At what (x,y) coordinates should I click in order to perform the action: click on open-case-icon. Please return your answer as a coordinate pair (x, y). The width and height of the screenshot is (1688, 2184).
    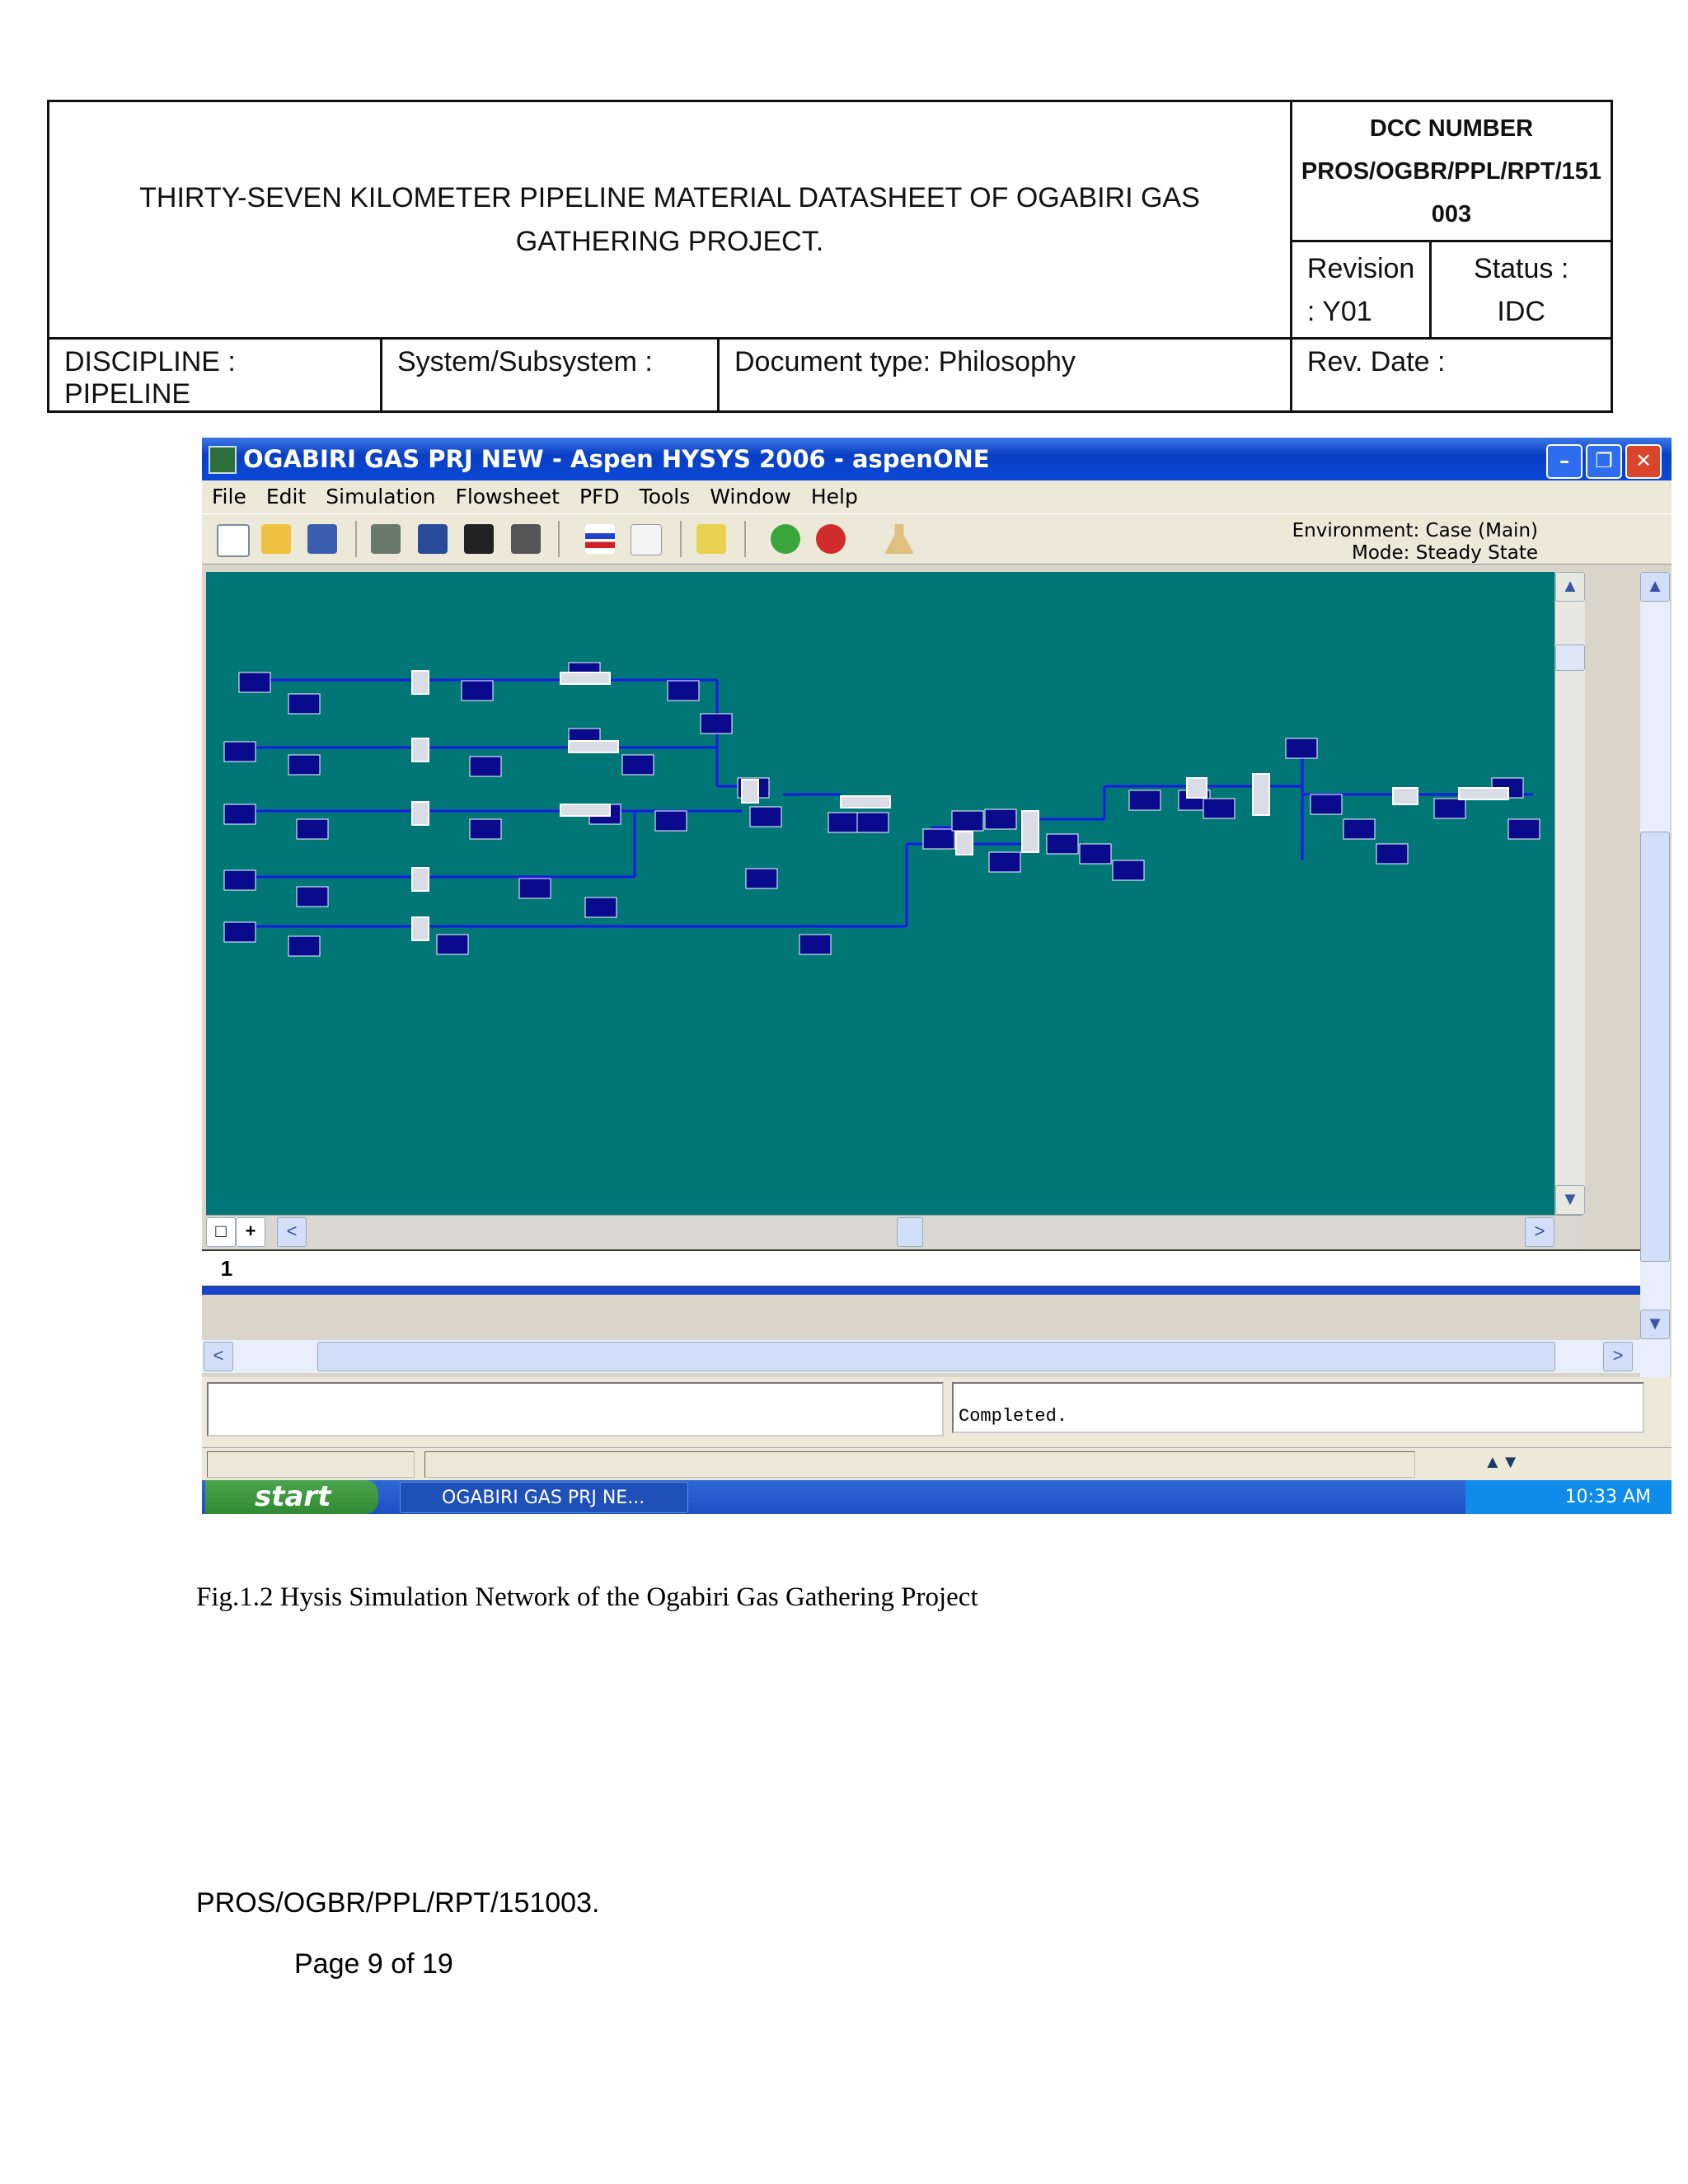
    Looking at the image, I should click on (276, 539).